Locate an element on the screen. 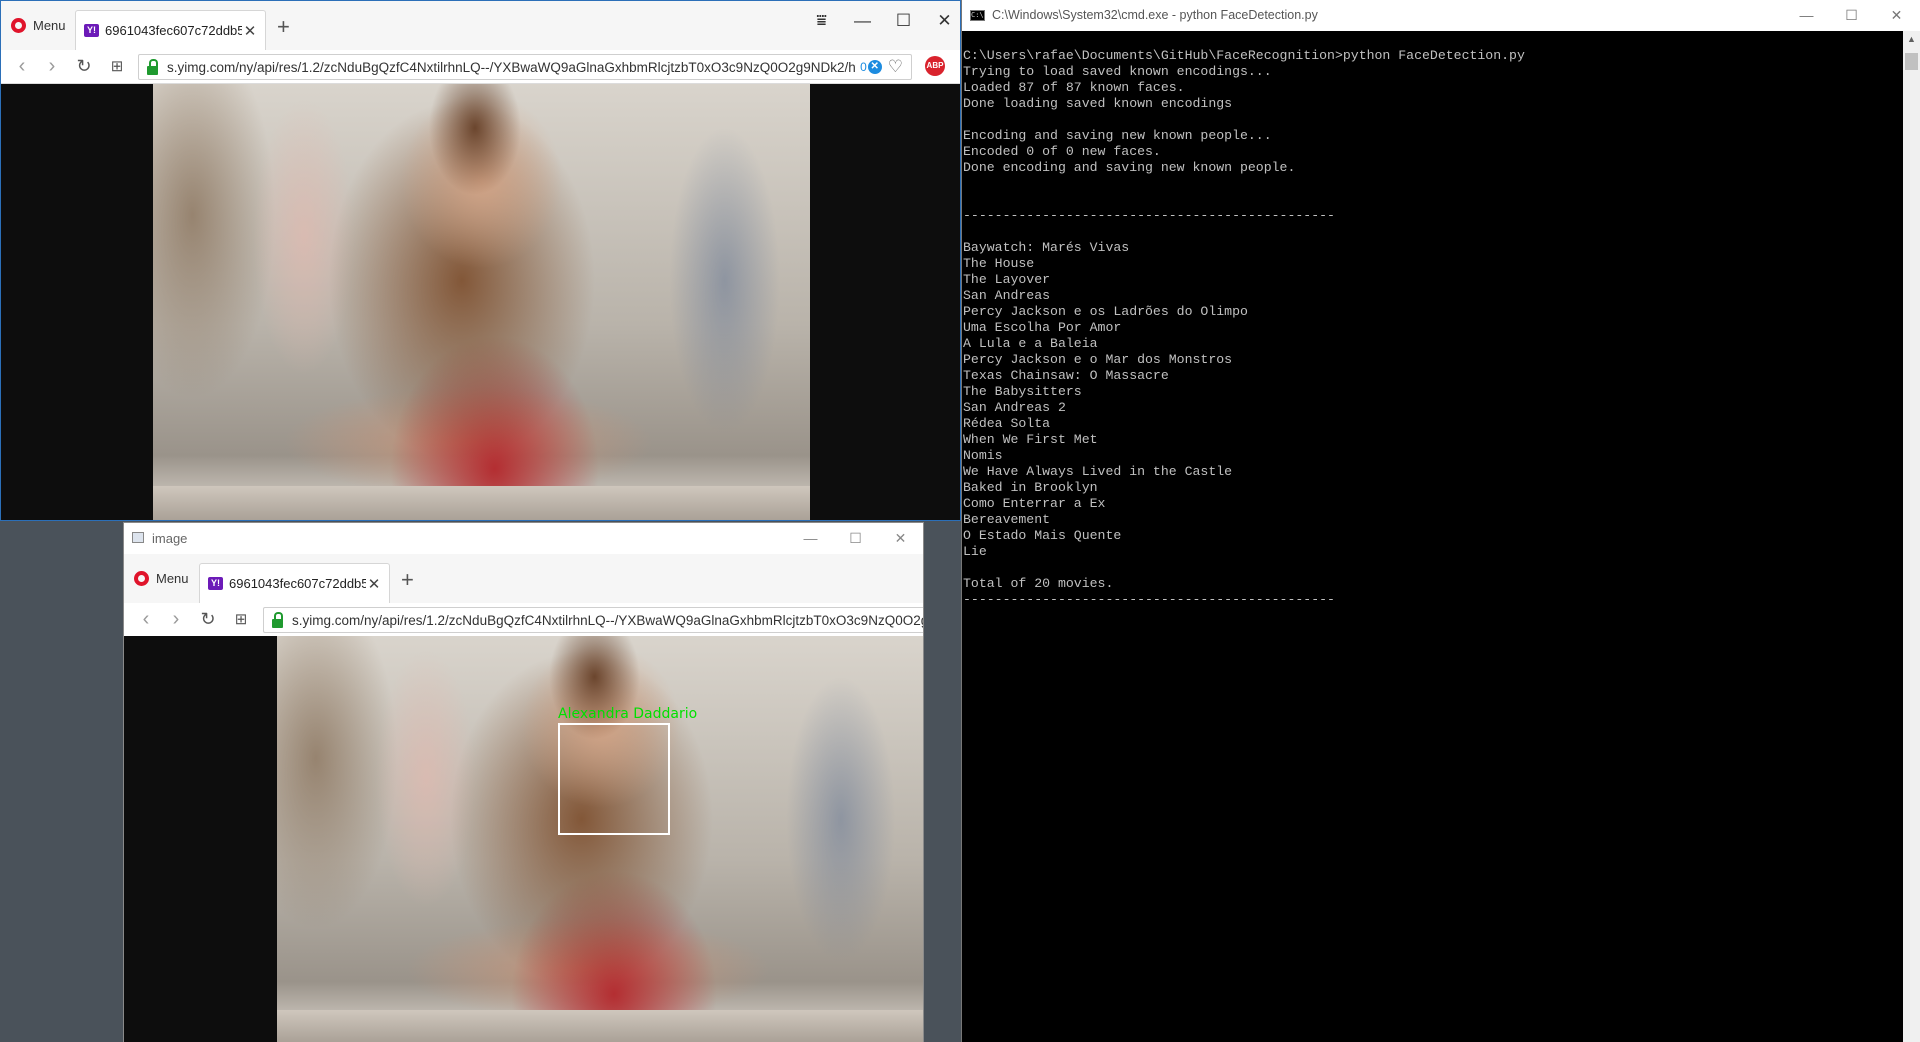 The width and height of the screenshot is (1920, 1042). console-line: Nomis is located at coordinates (983, 455).